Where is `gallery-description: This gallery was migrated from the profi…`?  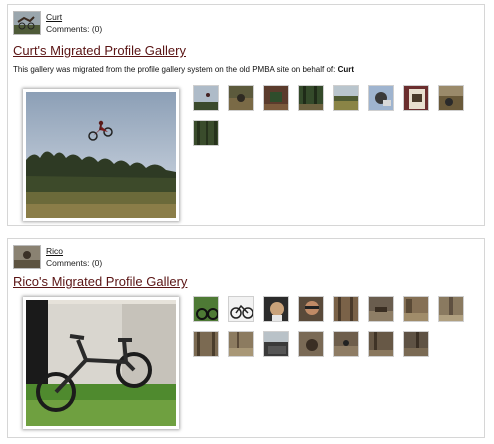 gallery-description: This gallery was migrated from the profi… is located at coordinates (183, 69).